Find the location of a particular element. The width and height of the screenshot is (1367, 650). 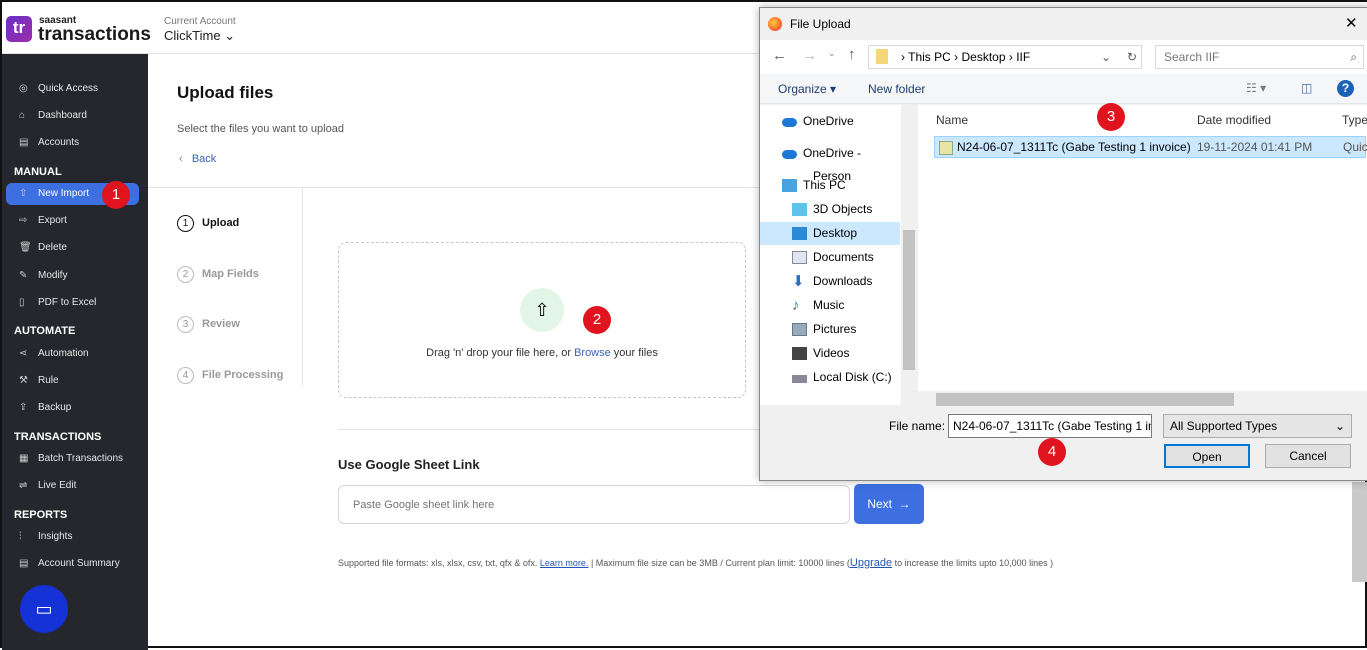

label: Rule is located at coordinates (48, 380).